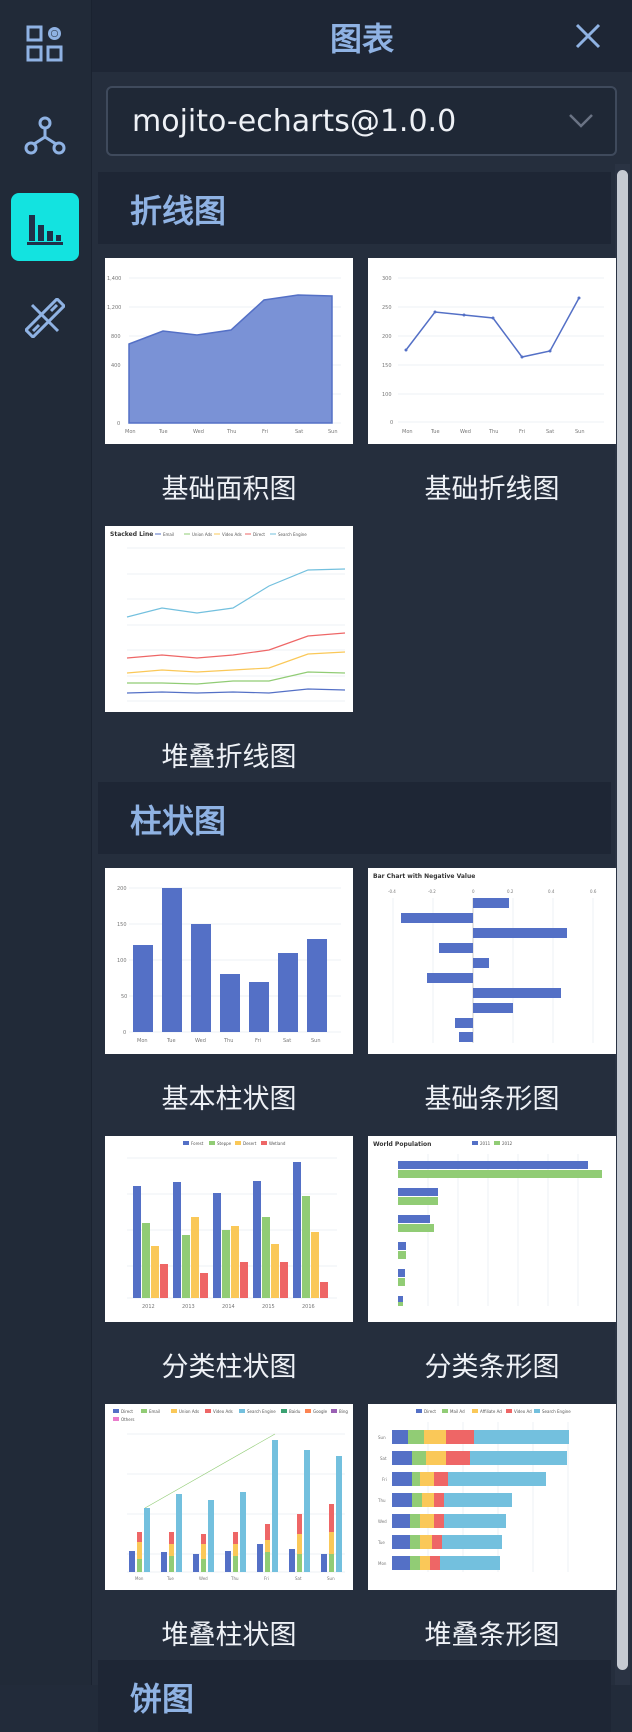  What do you see at coordinates (387, 308) in the screenshot?
I see `svg-text: 250` at bounding box center [387, 308].